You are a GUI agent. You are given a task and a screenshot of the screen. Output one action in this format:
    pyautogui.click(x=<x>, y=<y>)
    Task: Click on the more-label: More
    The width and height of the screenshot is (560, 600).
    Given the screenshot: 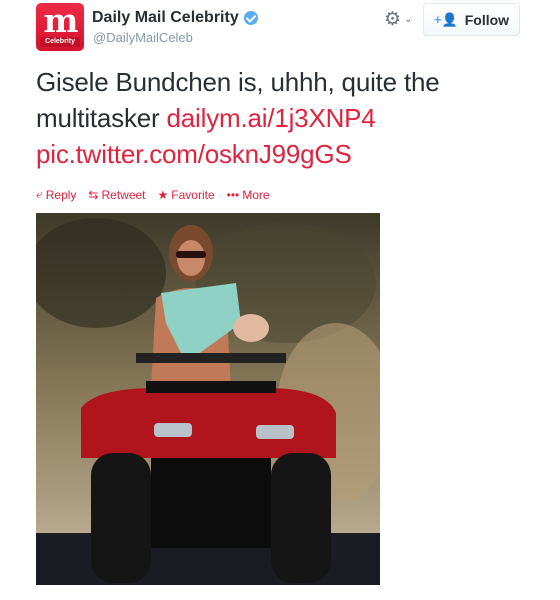 What is the action you would take?
    pyautogui.click(x=256, y=194)
    